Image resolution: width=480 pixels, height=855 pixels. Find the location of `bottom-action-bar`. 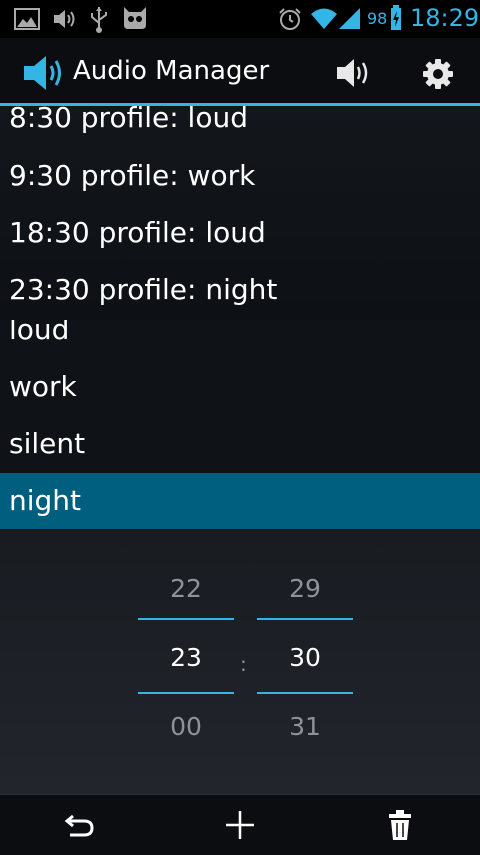

bottom-action-bar is located at coordinates (240, 824).